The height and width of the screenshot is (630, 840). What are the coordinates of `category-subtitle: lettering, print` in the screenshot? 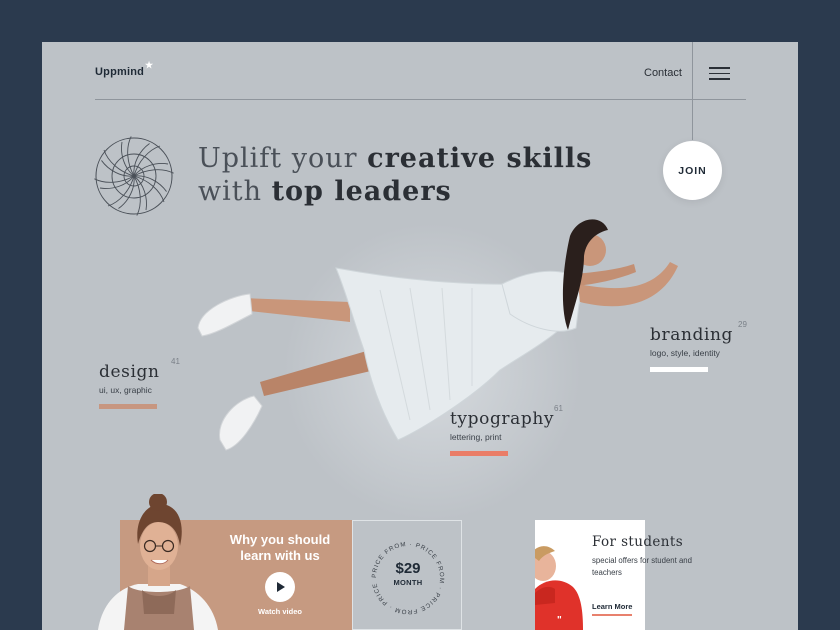 It's located at (476, 437).